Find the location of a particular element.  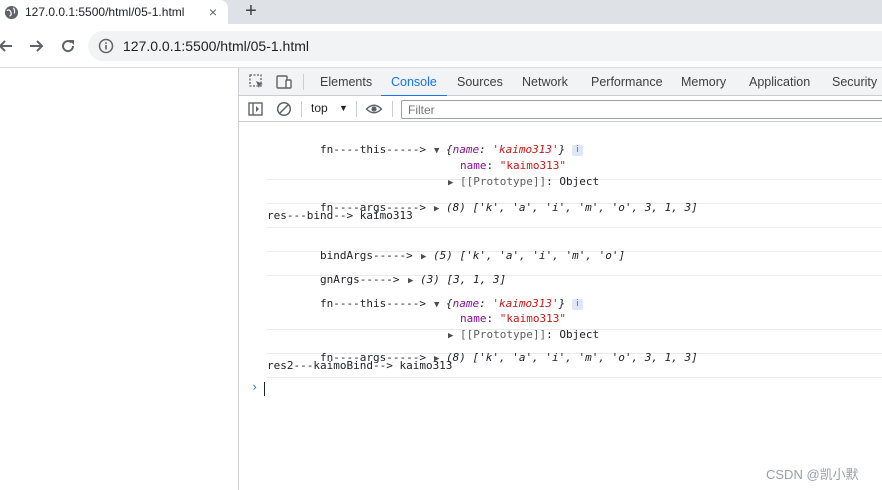

globe-icon is located at coordinates (11, 12).